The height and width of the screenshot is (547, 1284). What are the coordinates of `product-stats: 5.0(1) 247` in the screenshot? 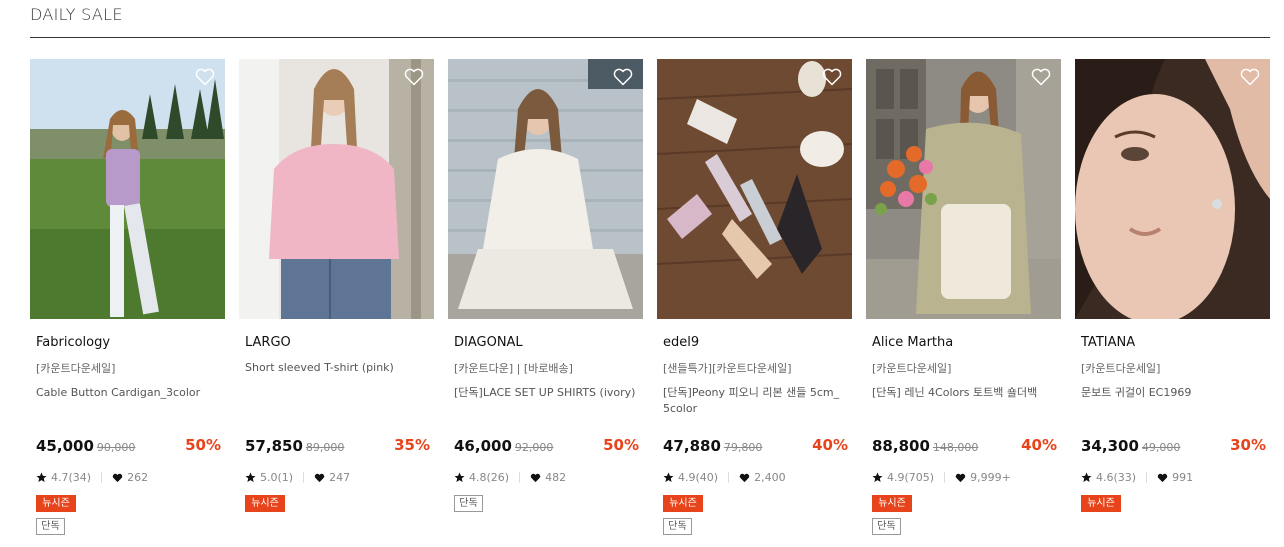 It's located at (297, 477).